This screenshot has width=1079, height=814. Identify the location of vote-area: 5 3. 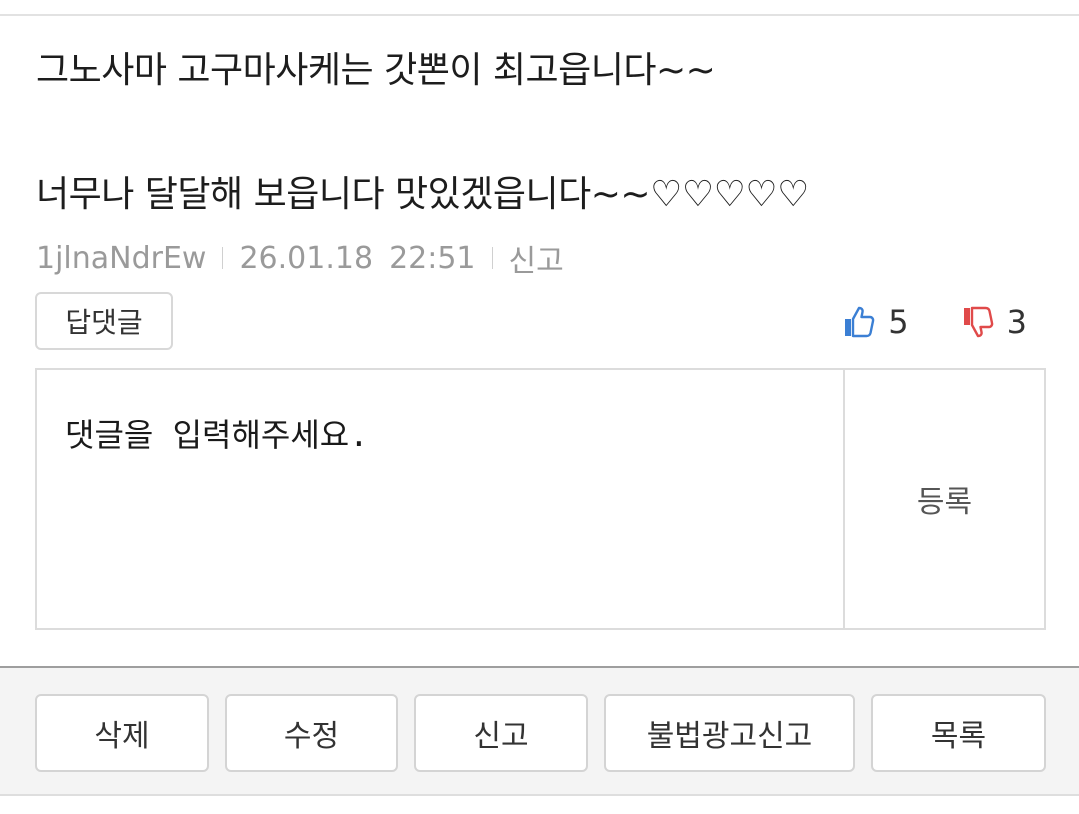
(934, 322).